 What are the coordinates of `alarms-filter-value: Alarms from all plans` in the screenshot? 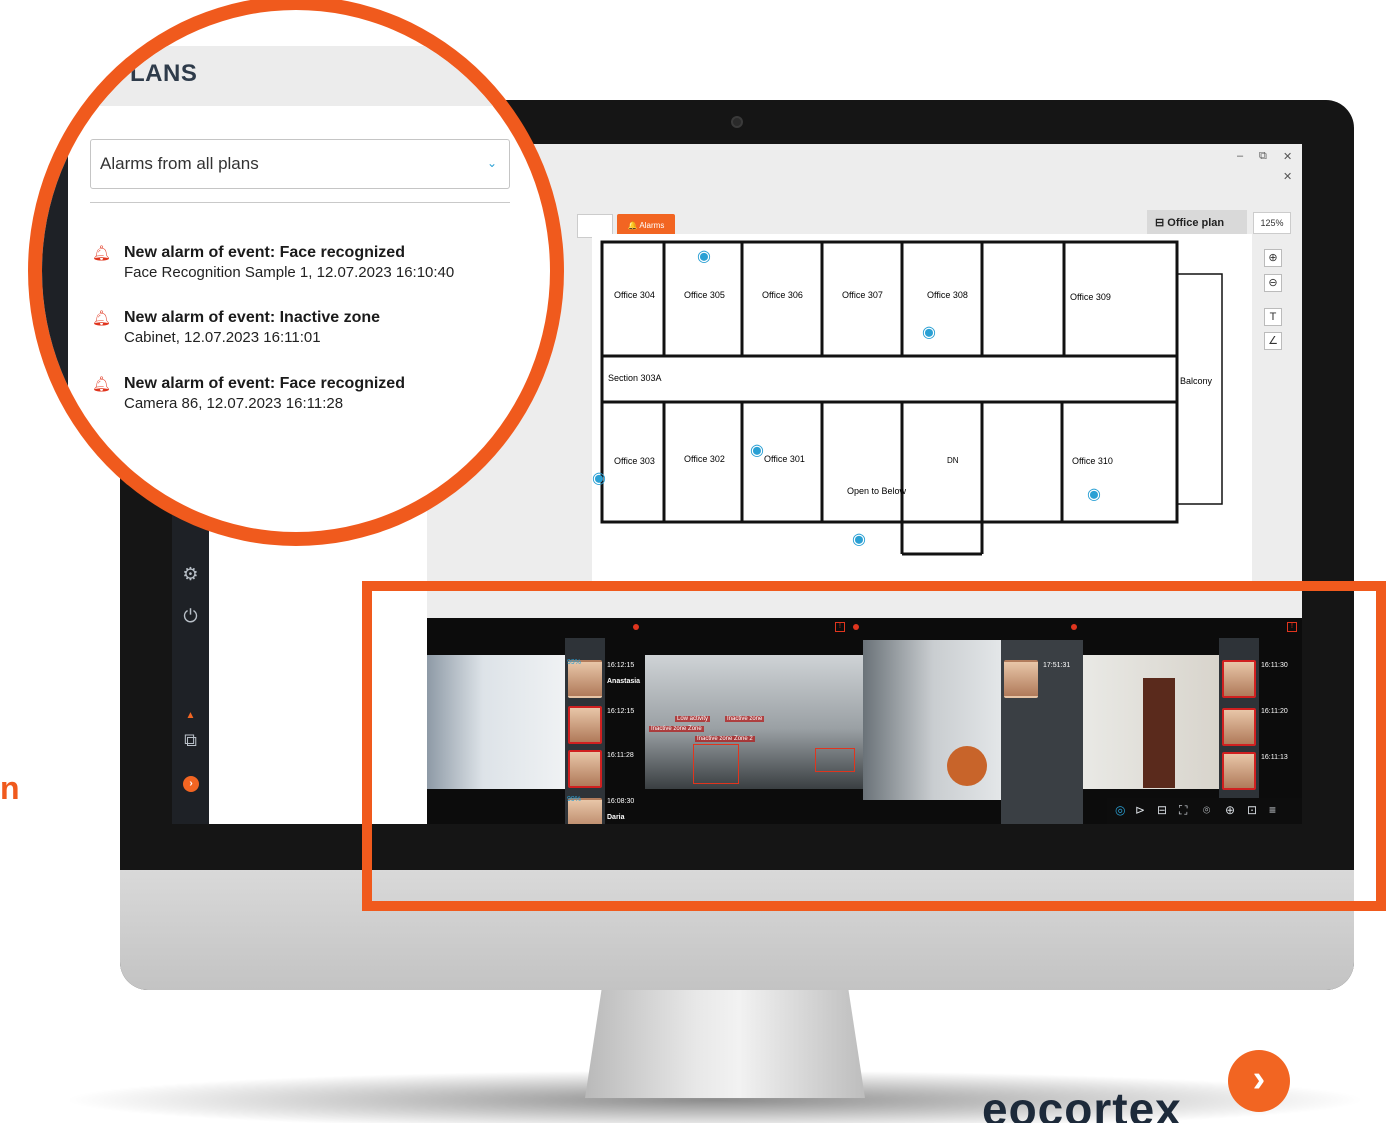 It's located at (179, 163).